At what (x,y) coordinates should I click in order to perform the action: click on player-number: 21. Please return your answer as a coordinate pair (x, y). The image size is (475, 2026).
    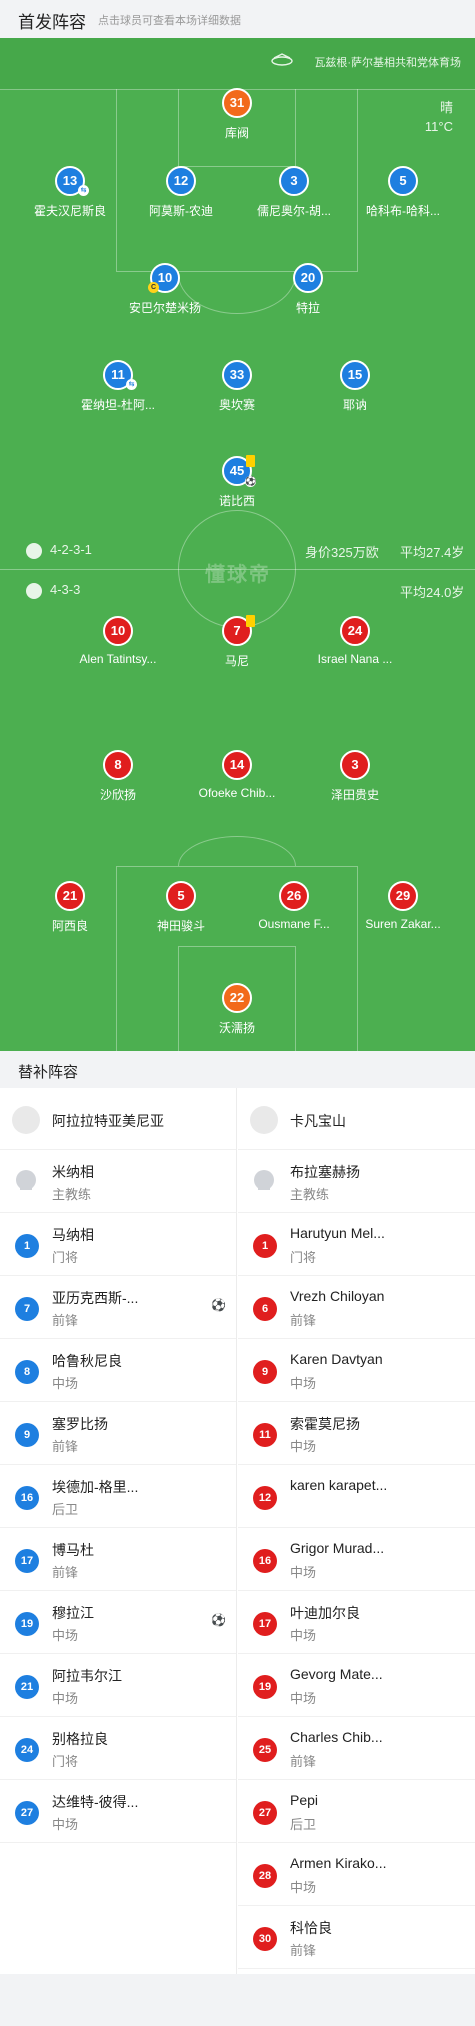
    Looking at the image, I should click on (70, 896).